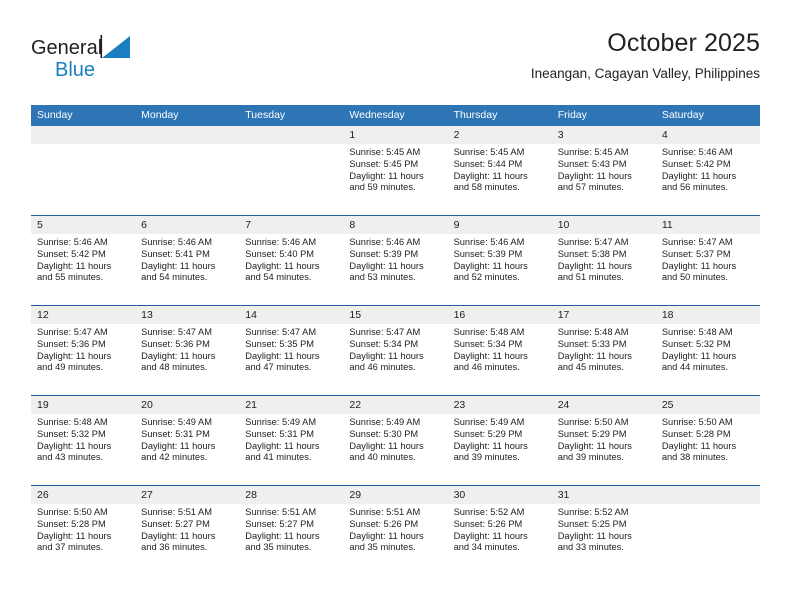 This screenshot has width=792, height=612. Describe the element at coordinates (384, 343) in the screenshot. I see `sunset-text: Sunset: 5:34 PM` at that location.